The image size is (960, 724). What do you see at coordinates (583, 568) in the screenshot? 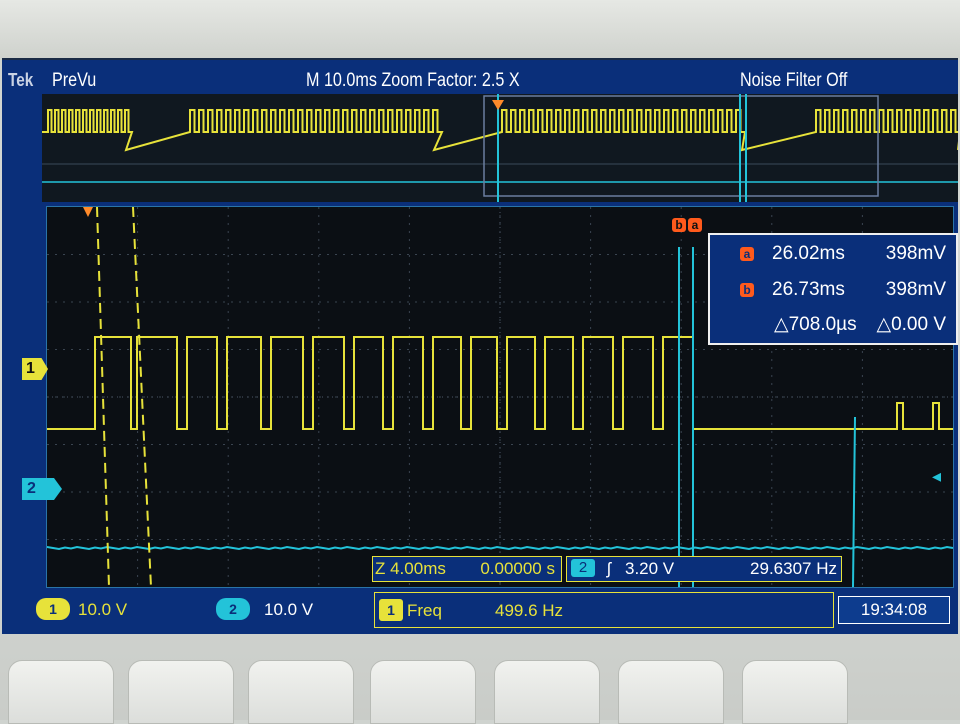
I see `trigger-channel-badge: 2` at bounding box center [583, 568].